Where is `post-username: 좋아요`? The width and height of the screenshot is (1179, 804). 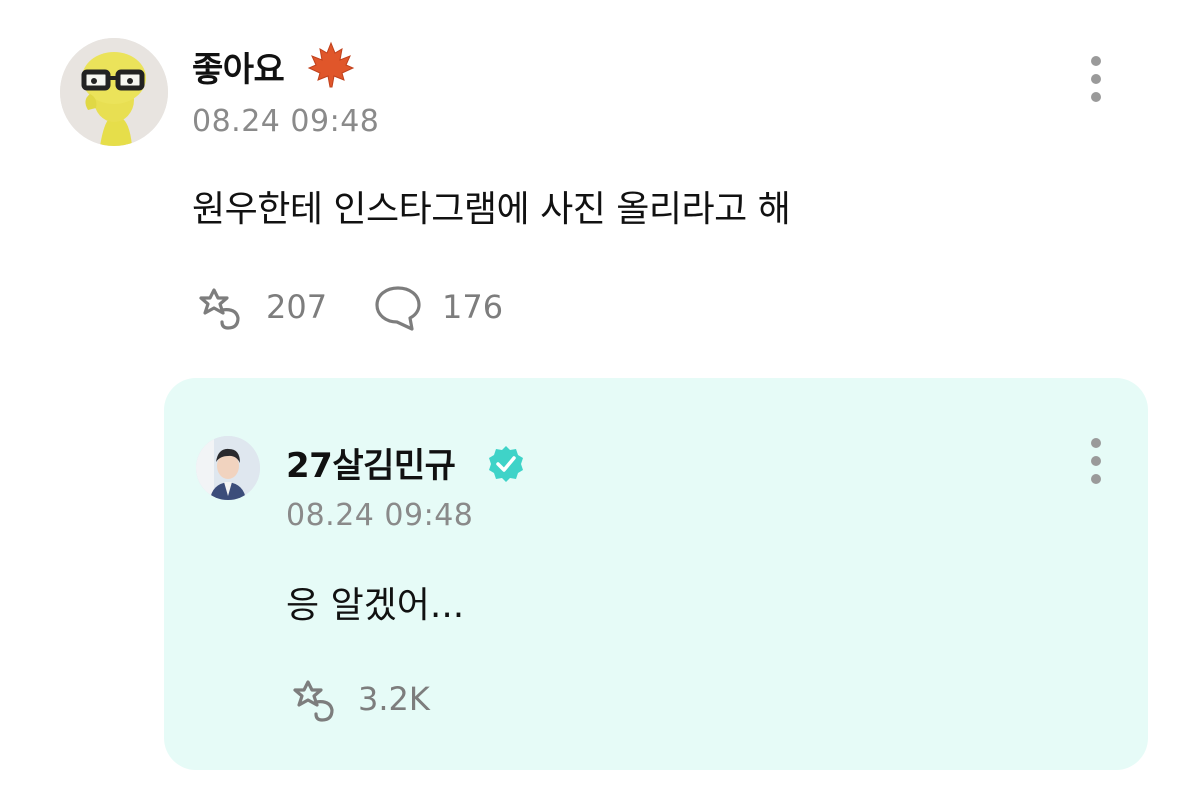 post-username: 좋아요 is located at coordinates (238, 66).